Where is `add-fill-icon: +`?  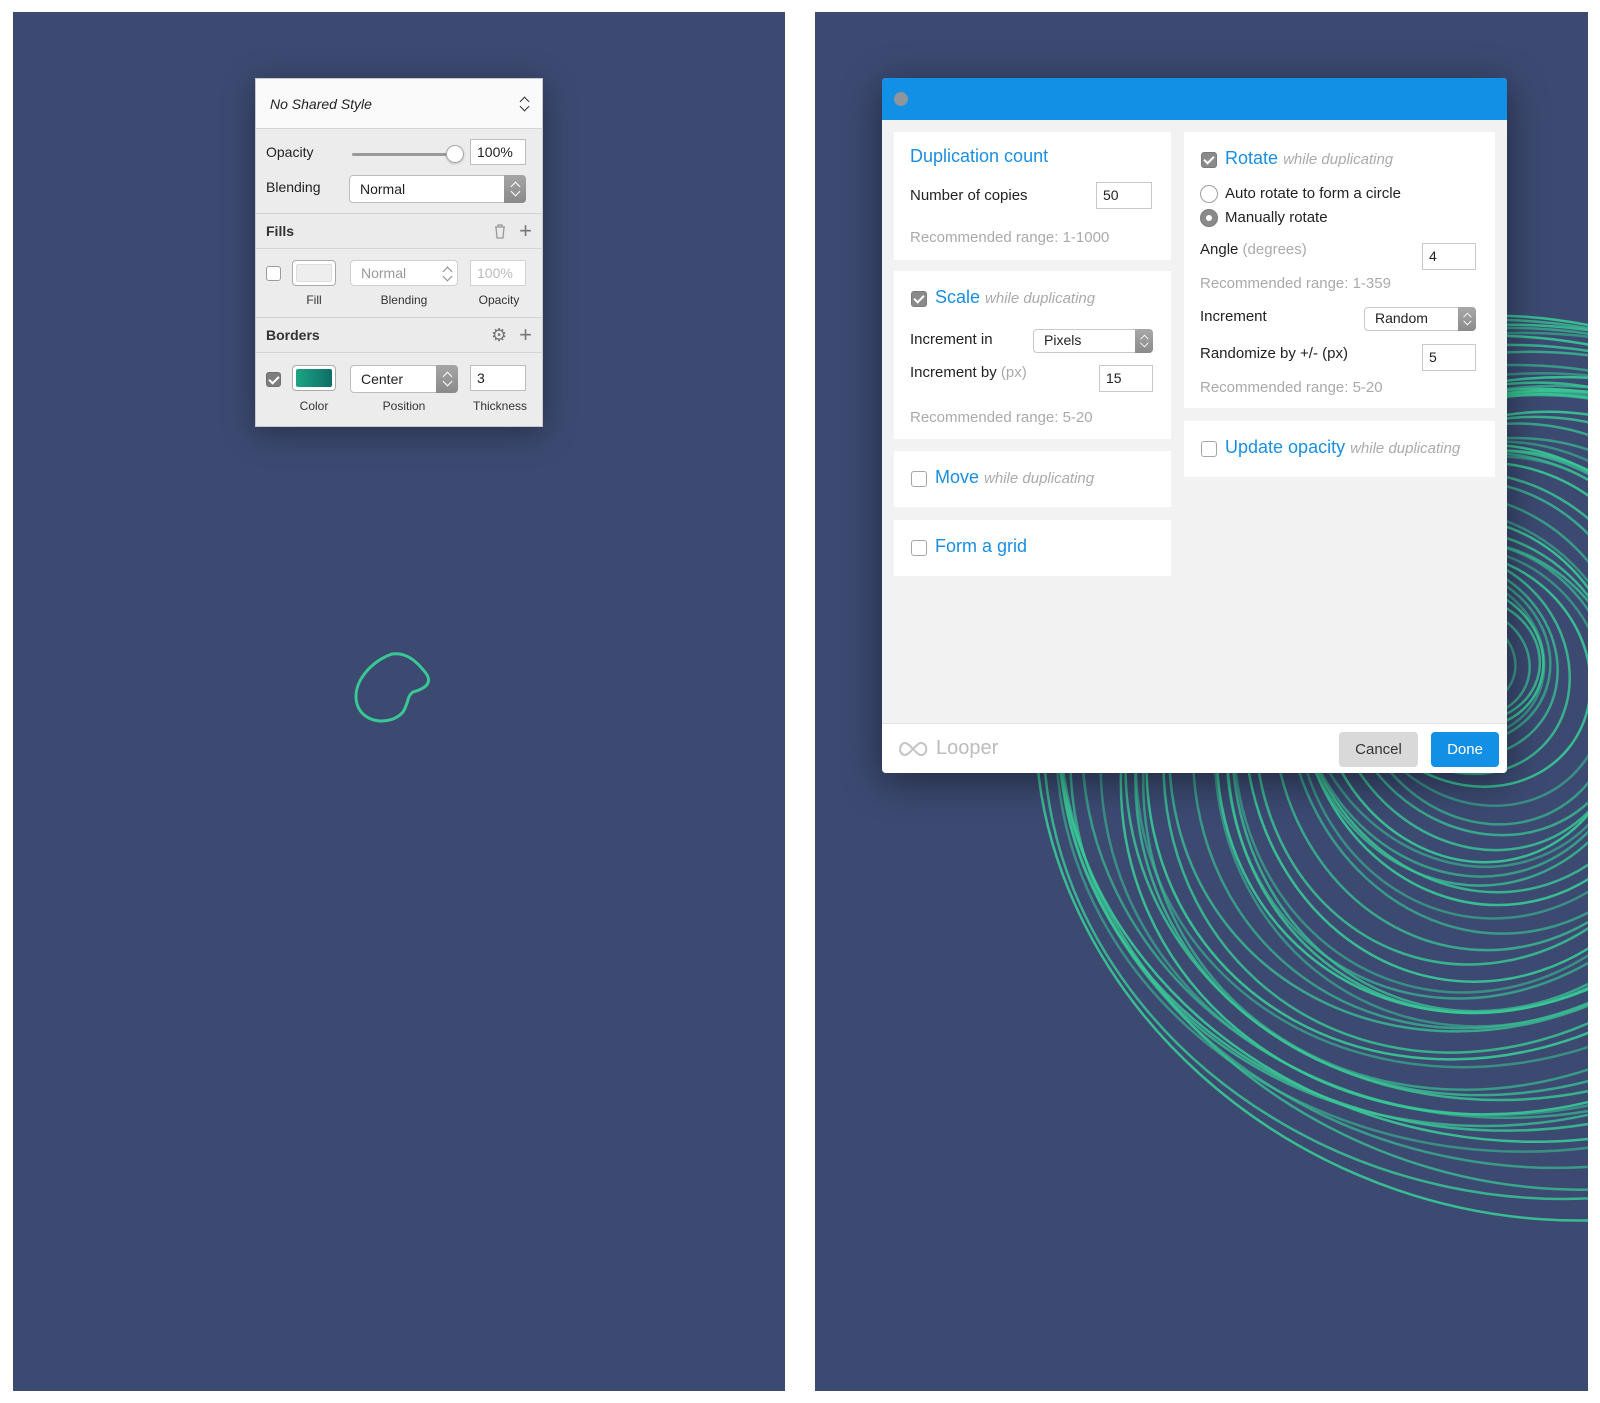 add-fill-icon: + is located at coordinates (525, 231).